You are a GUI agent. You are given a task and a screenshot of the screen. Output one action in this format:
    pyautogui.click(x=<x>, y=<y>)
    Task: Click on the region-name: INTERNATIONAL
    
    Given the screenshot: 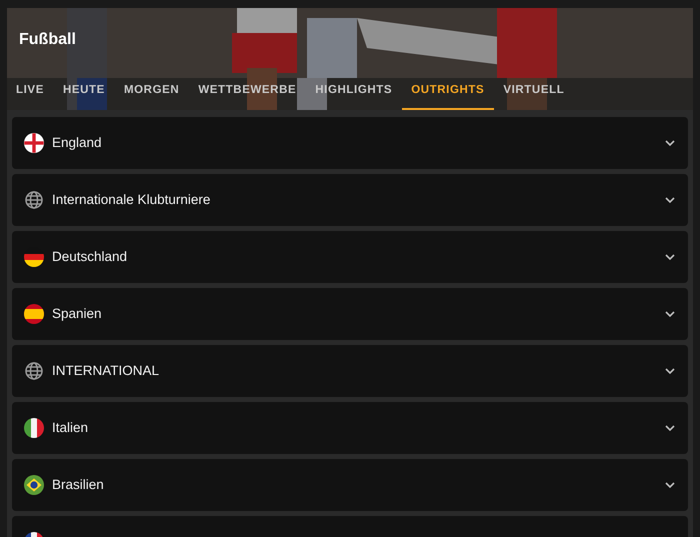 What is the action you would take?
    pyautogui.click(x=106, y=371)
    